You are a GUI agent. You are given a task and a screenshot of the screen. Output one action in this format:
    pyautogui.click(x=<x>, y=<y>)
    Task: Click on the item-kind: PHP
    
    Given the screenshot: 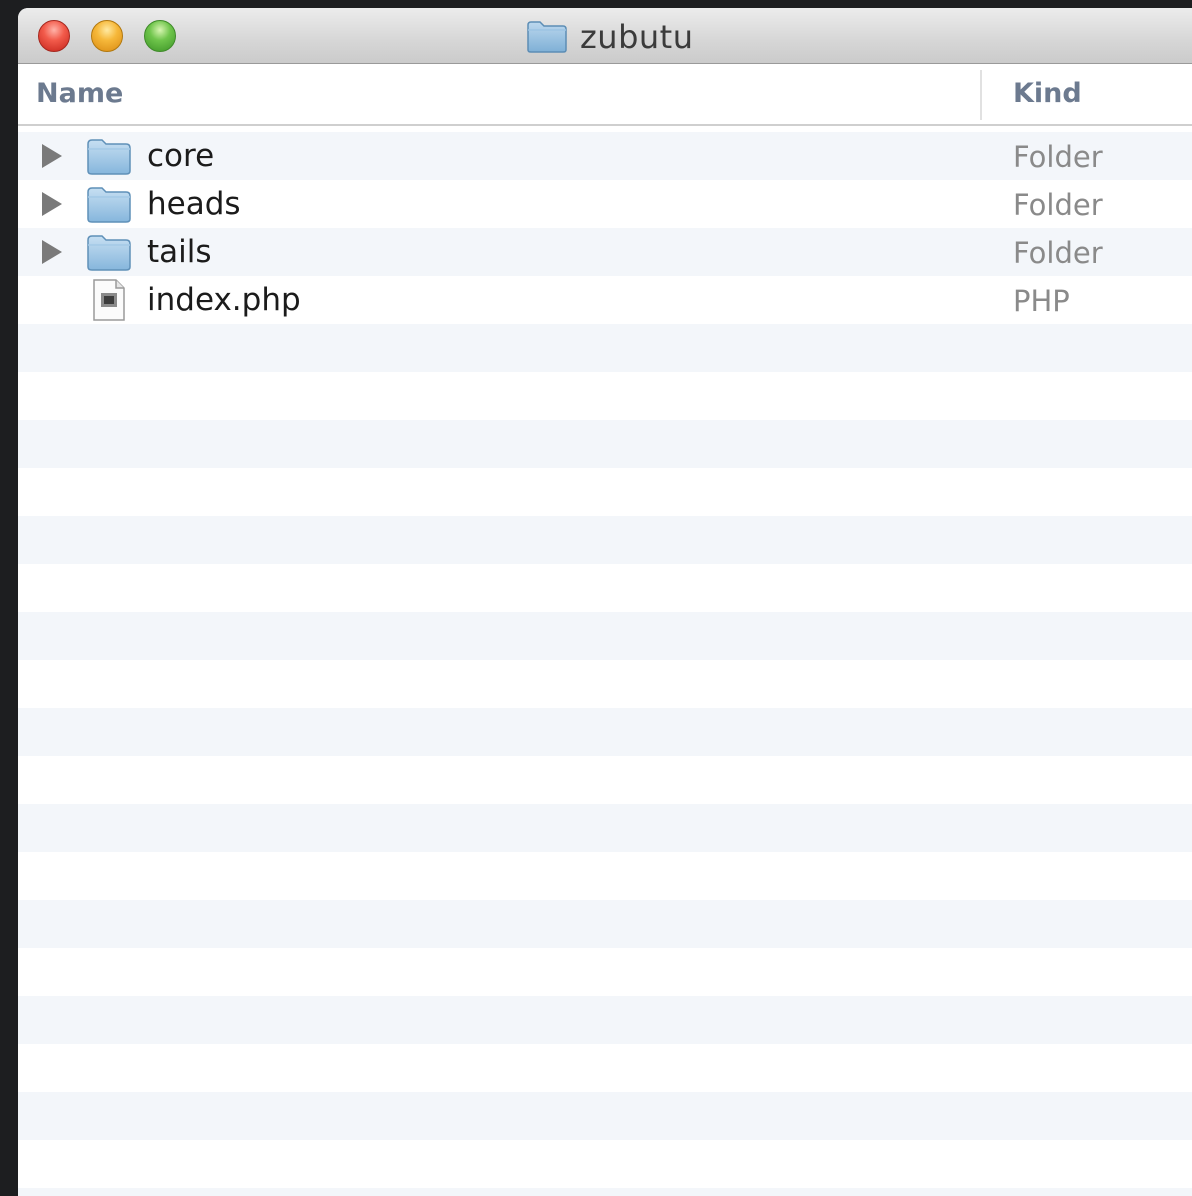 What is the action you would take?
    pyautogui.click(x=1041, y=301)
    